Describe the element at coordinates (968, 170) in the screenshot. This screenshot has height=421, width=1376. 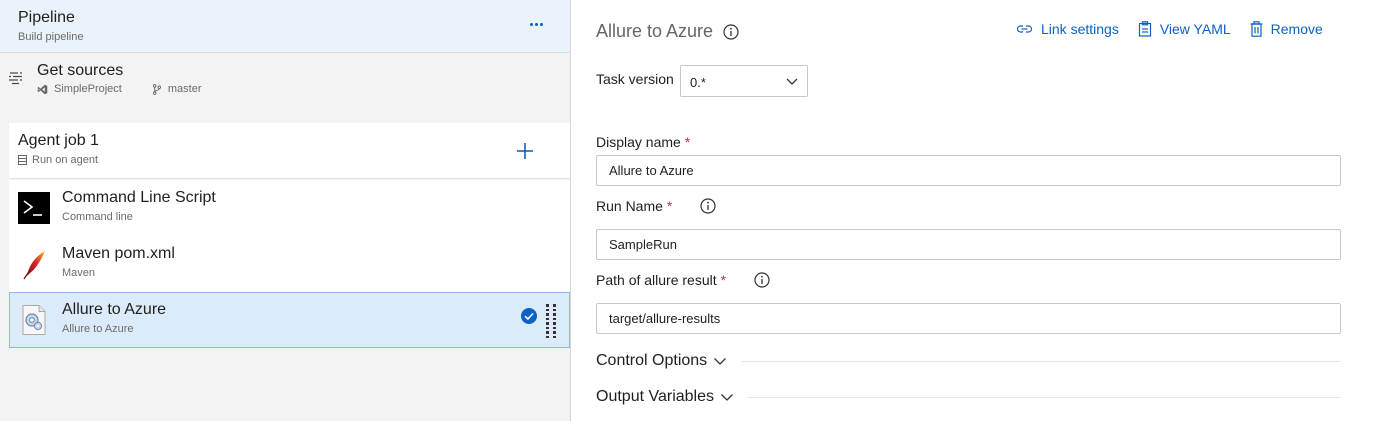
I see `display-name-input` at that location.